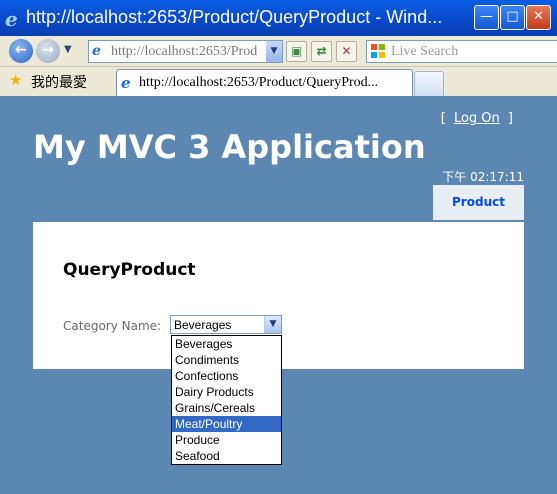 The image size is (557, 494). Describe the element at coordinates (378, 51) in the screenshot. I see `live-search-logo-icon` at that location.